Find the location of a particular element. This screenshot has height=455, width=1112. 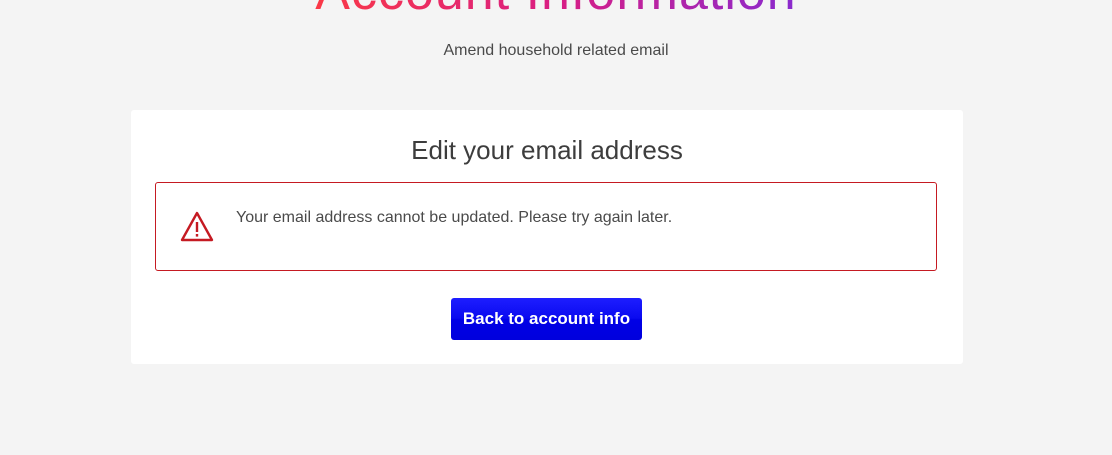

warning-icon is located at coordinates (197, 227).